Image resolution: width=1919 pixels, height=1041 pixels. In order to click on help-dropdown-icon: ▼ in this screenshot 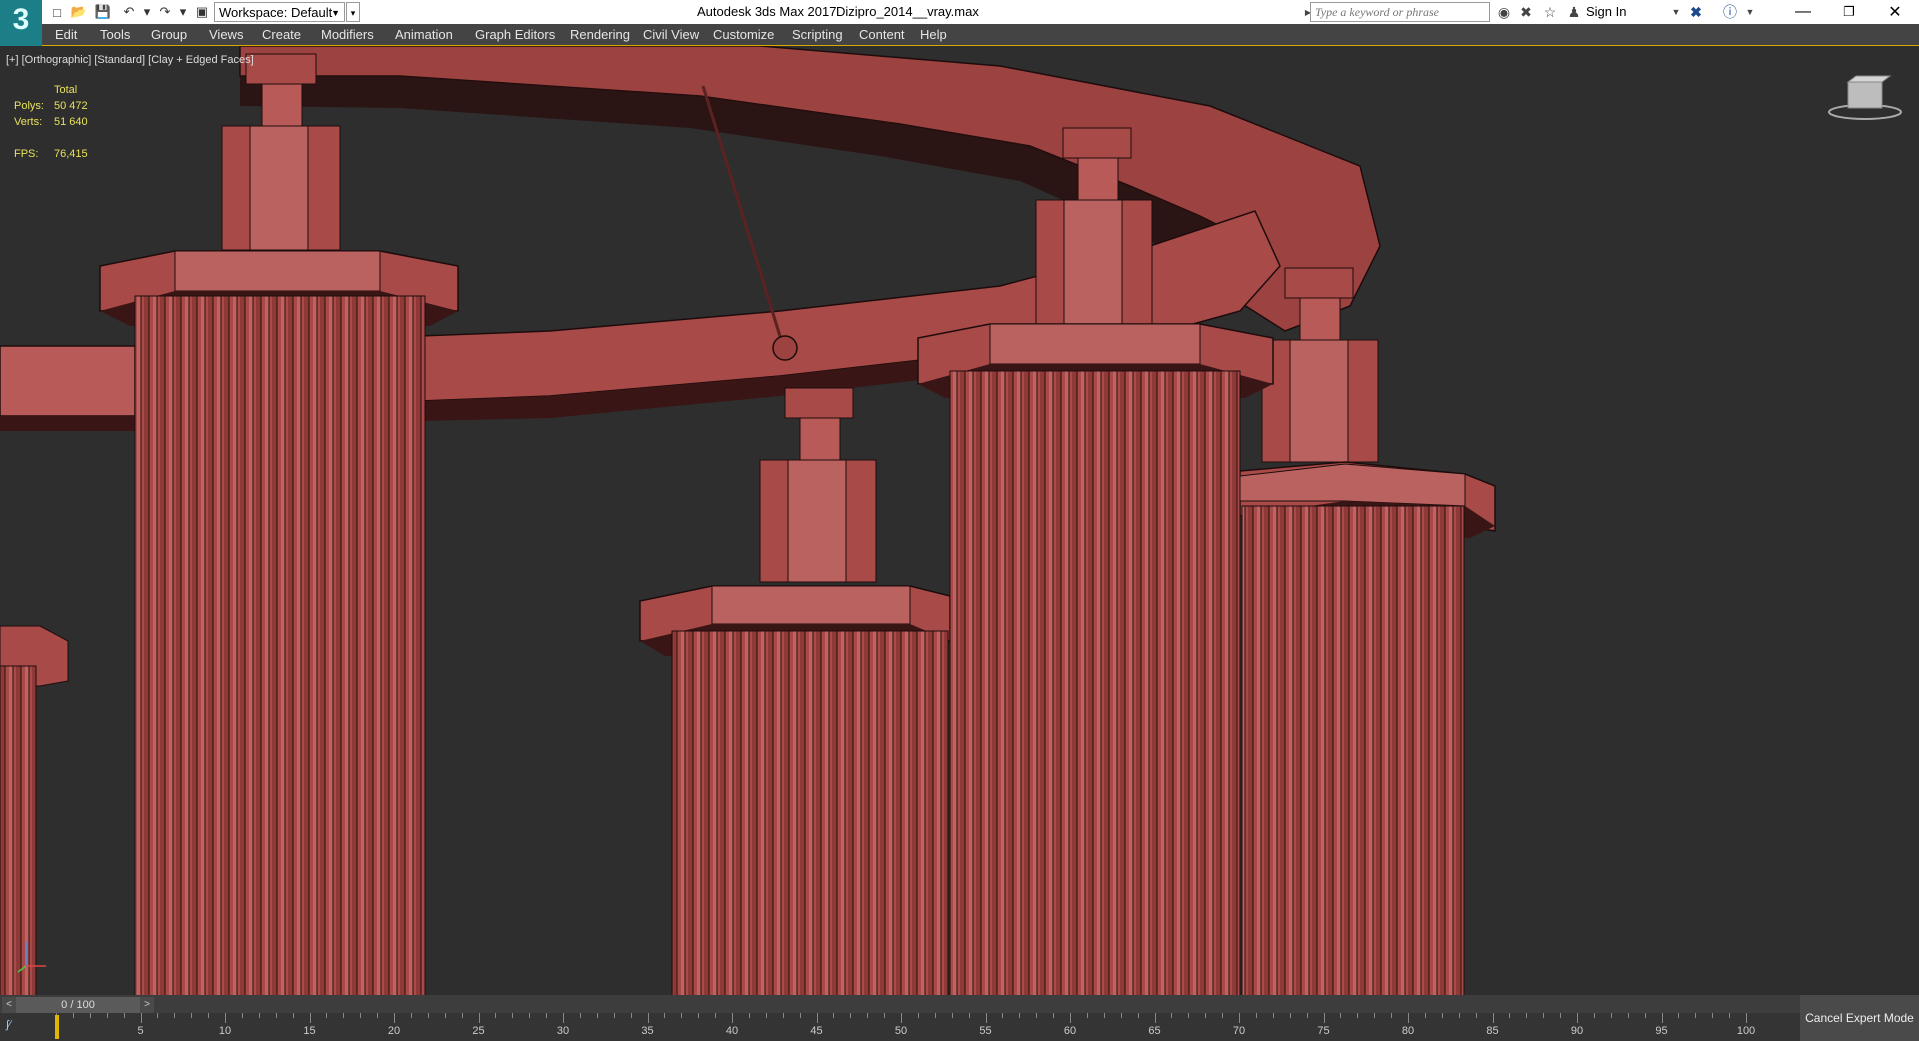, I will do `click(1750, 12)`.